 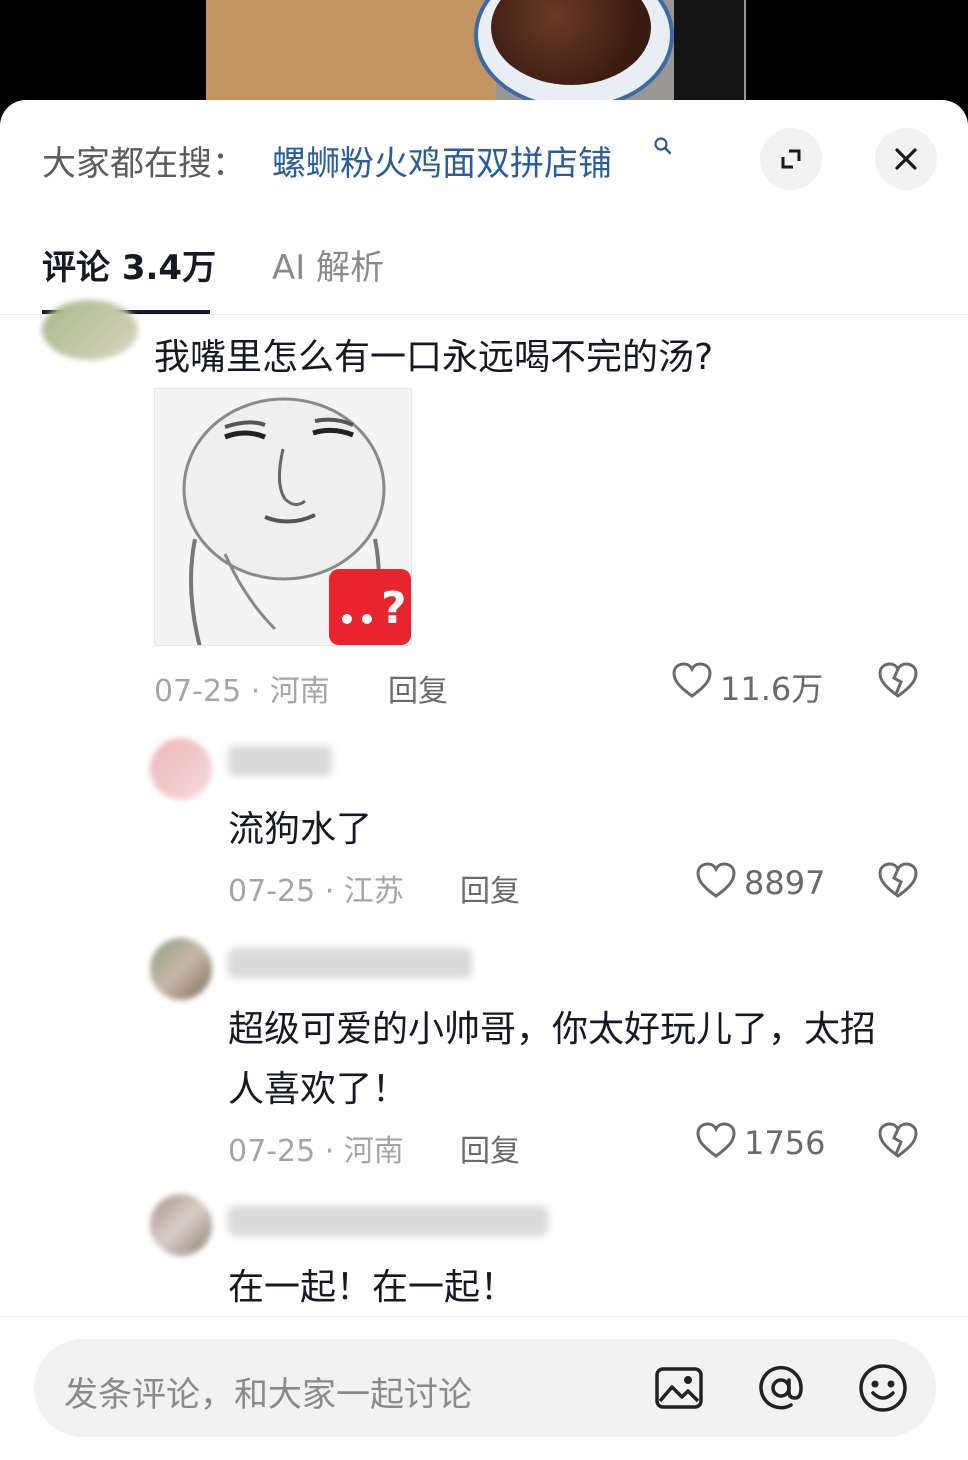 I want to click on comment-composer-bar: 发条评论，和大家一起讨论, so click(x=484, y=1388).